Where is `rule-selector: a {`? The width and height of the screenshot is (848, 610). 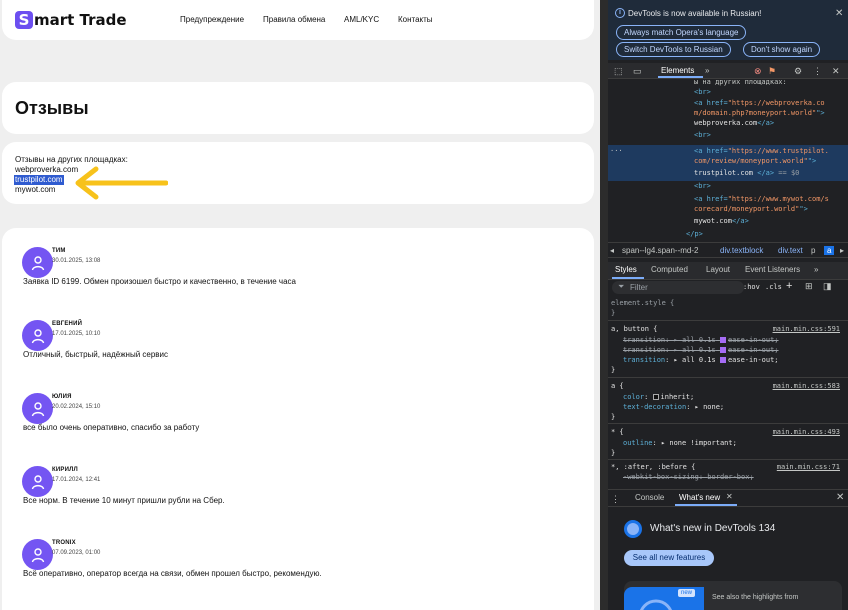
rule-selector: a { is located at coordinates (617, 386).